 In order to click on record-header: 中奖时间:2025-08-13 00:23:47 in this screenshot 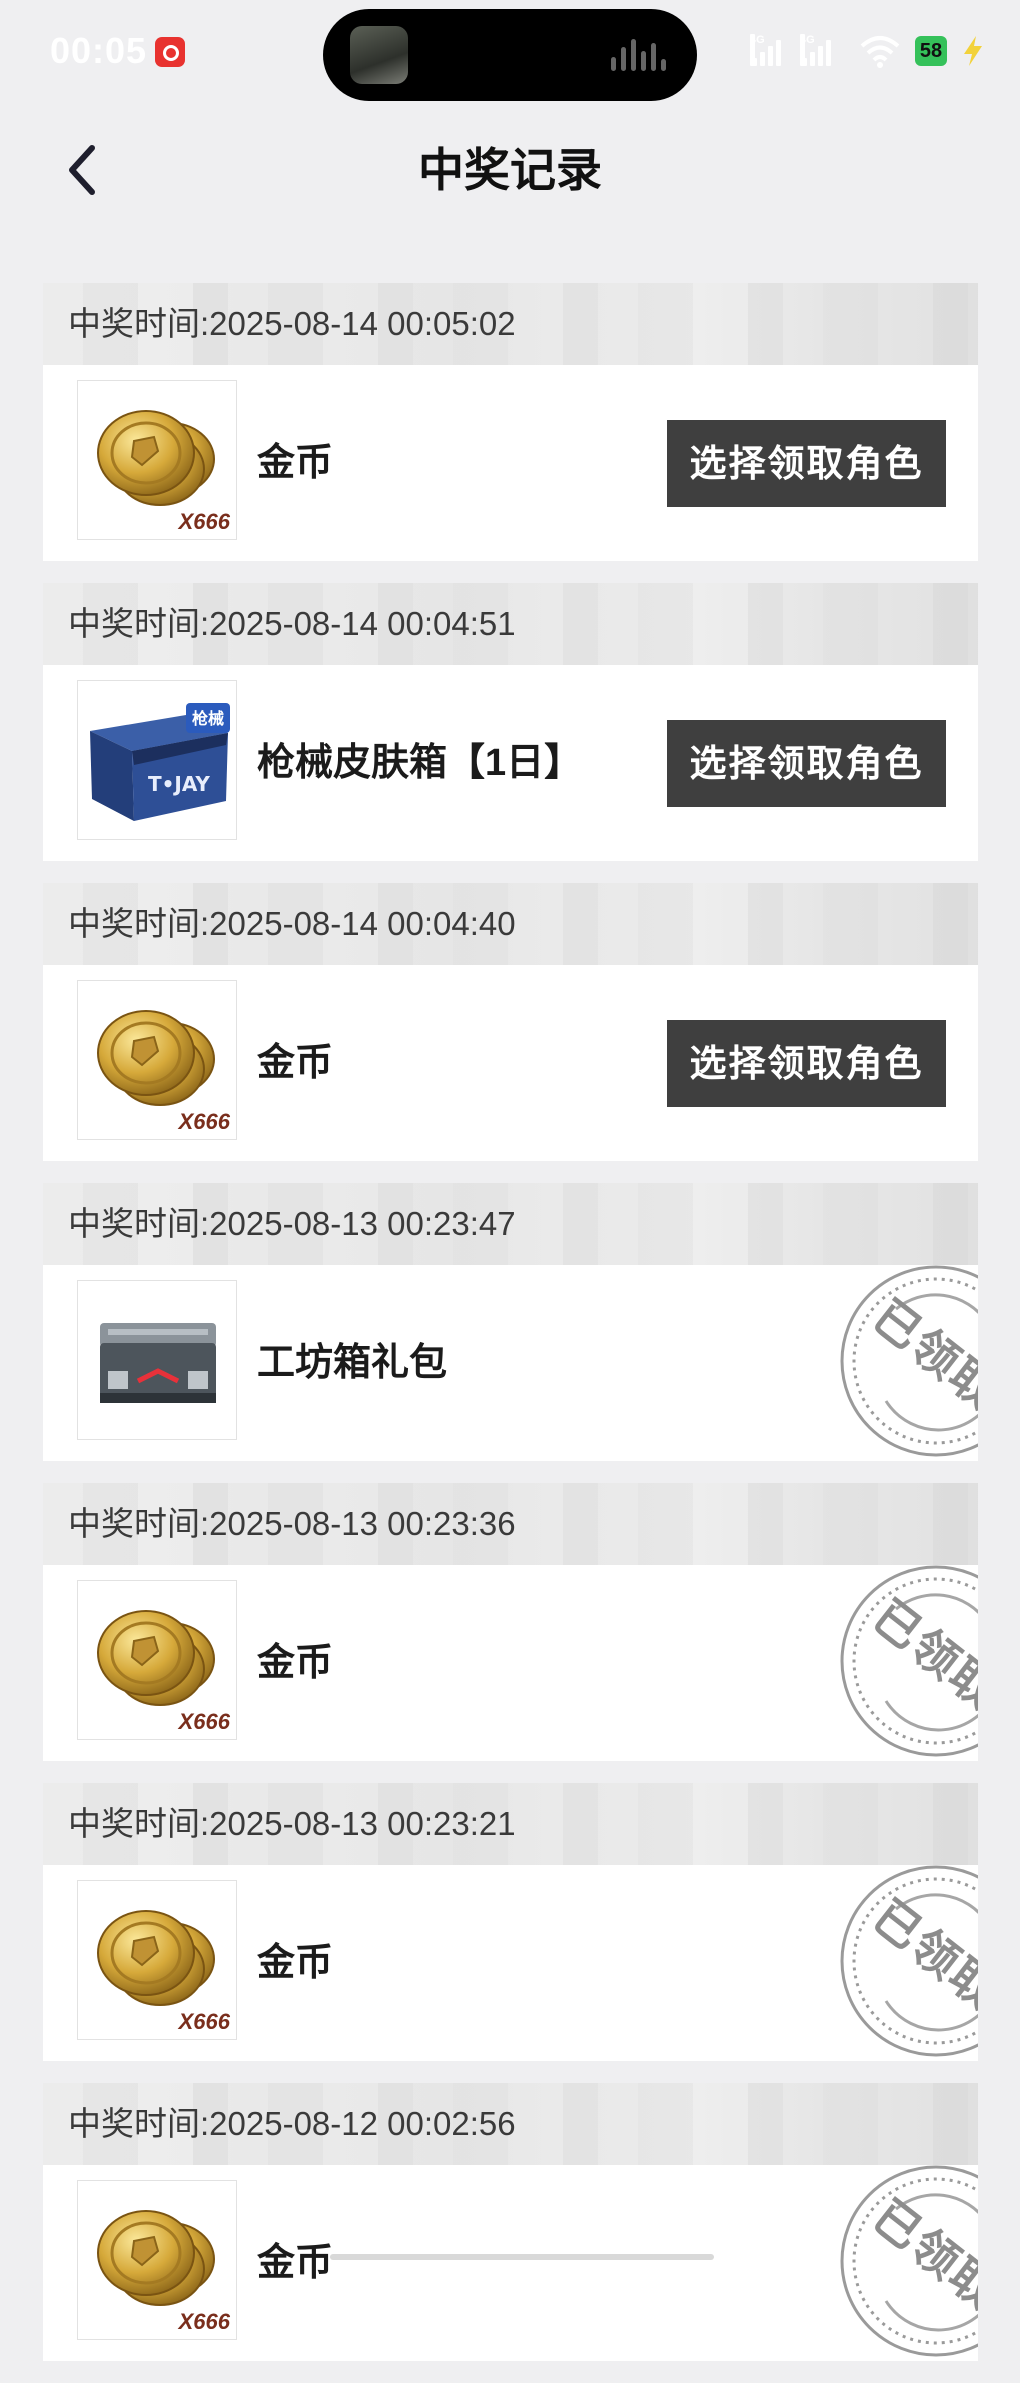, I will do `click(510, 1224)`.